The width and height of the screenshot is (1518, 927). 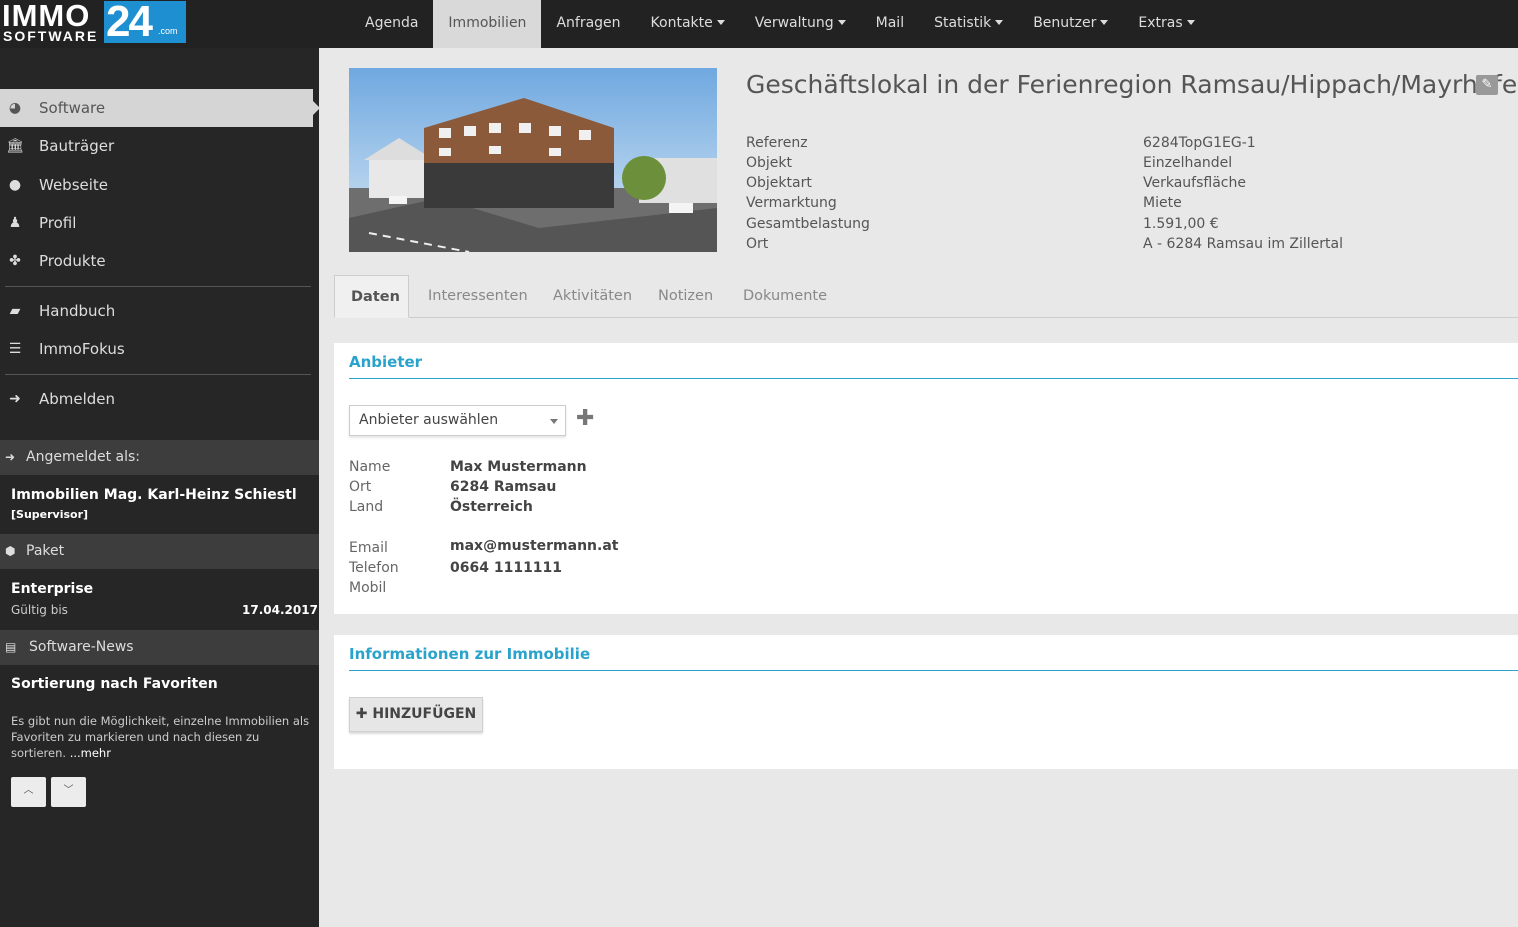 What do you see at coordinates (77, 146) in the screenshot?
I see `sidebar-item-label: Bauträger` at bounding box center [77, 146].